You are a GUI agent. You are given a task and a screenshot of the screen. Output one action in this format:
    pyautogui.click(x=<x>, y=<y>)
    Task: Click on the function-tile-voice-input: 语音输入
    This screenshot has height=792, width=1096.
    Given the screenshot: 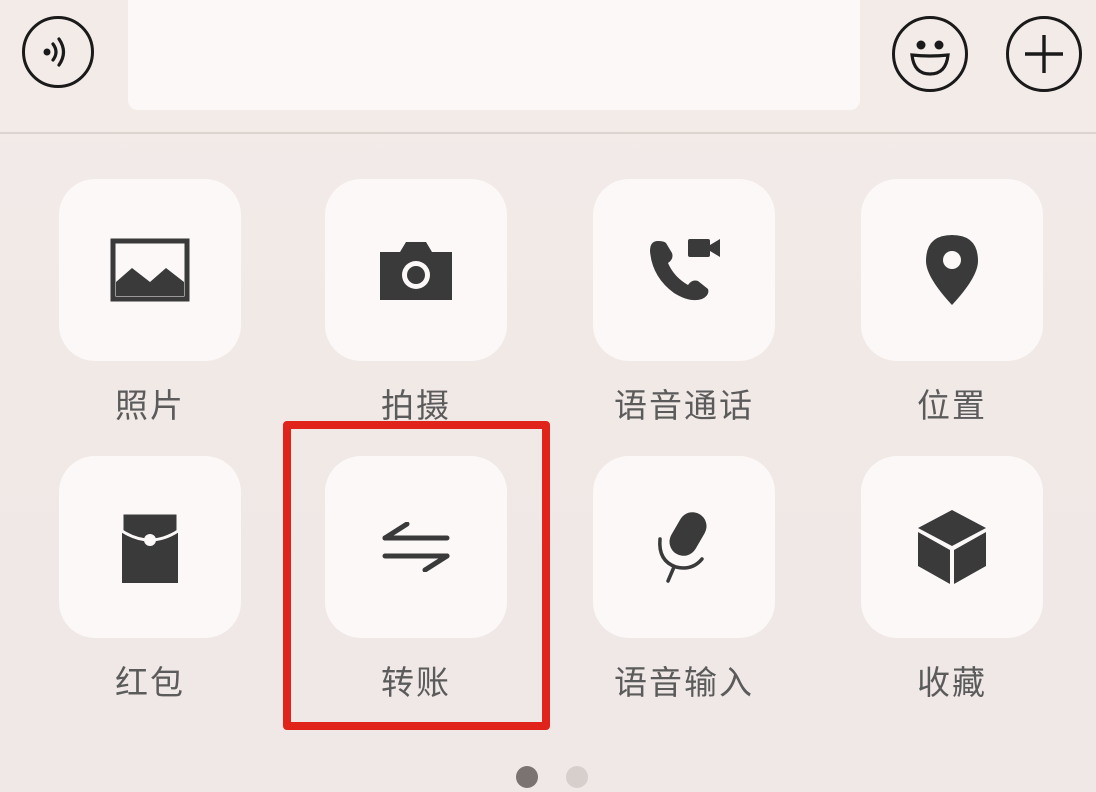 What is the action you would take?
    pyautogui.click(x=684, y=581)
    